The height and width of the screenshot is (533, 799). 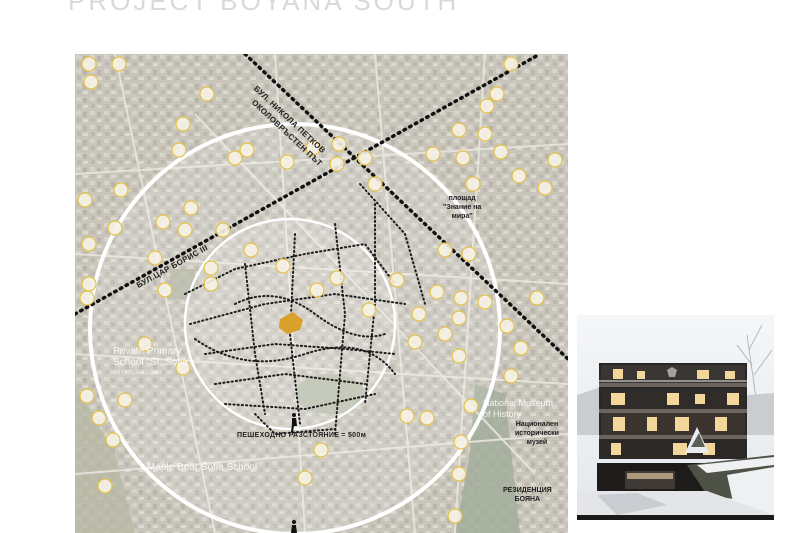 What do you see at coordinates (152, 357) in the screenshot?
I see `poi-label-primary-school: Private Primary School "St. Sofia"` at bounding box center [152, 357].